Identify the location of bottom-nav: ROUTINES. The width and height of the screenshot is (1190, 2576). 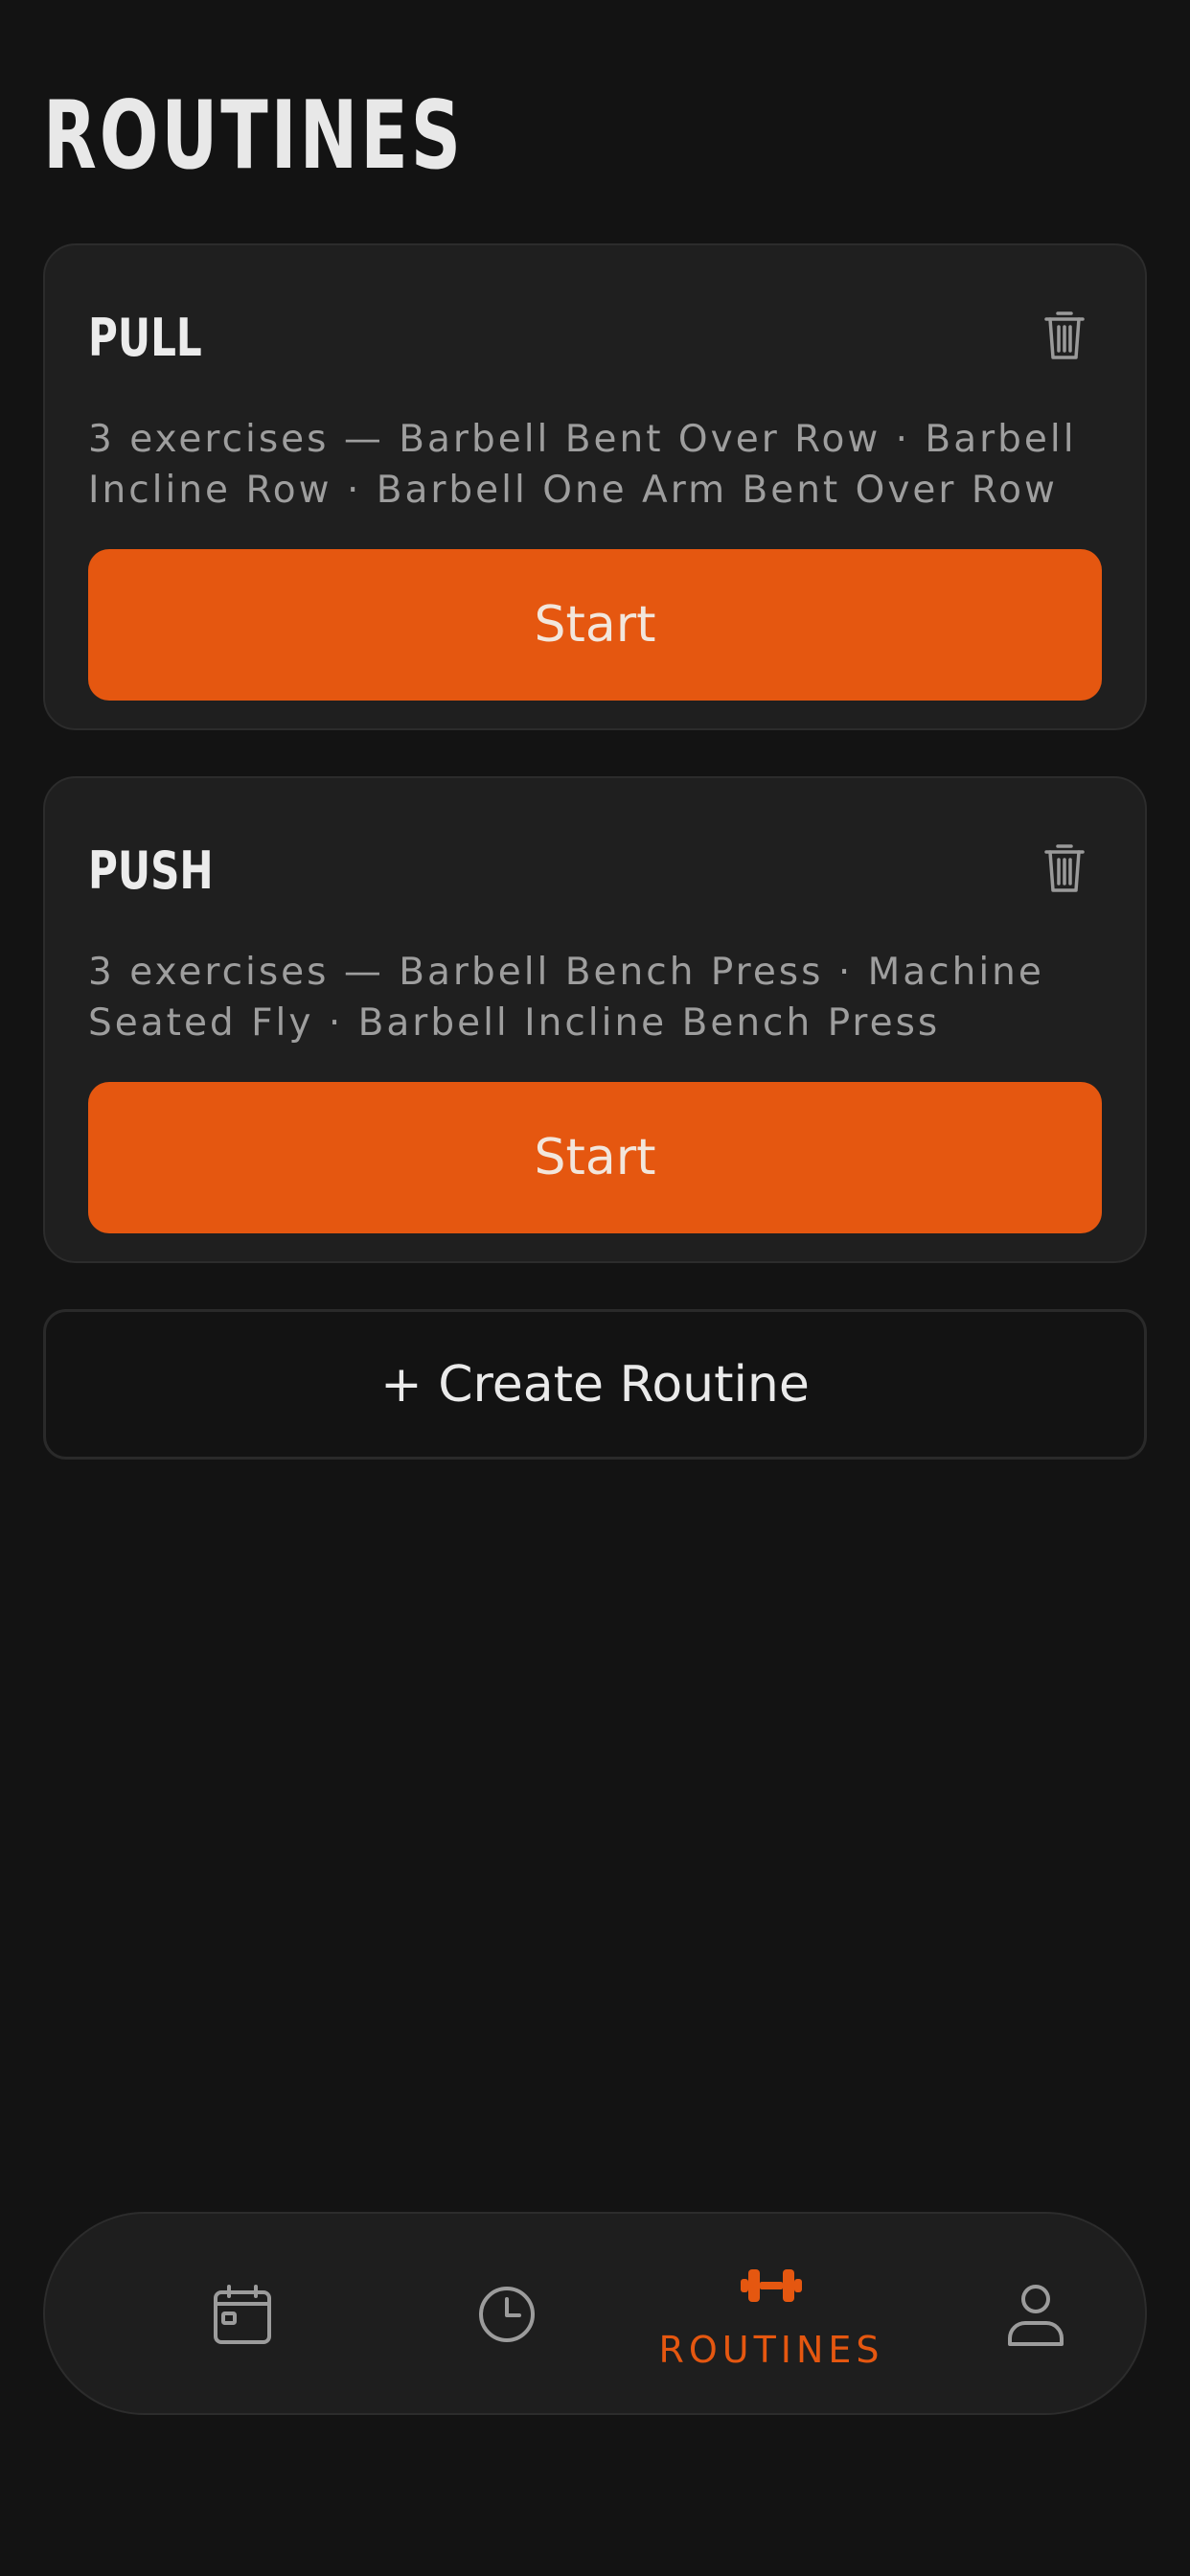
(595, 2313).